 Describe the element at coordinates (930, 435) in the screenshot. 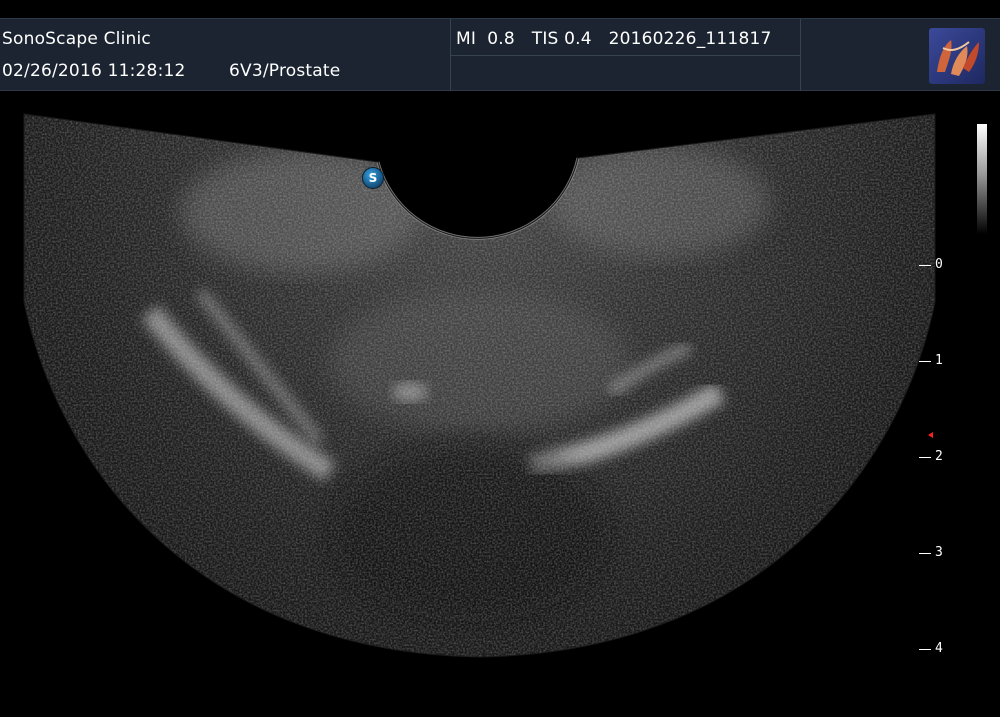

I see `focus-marker-icon` at that location.